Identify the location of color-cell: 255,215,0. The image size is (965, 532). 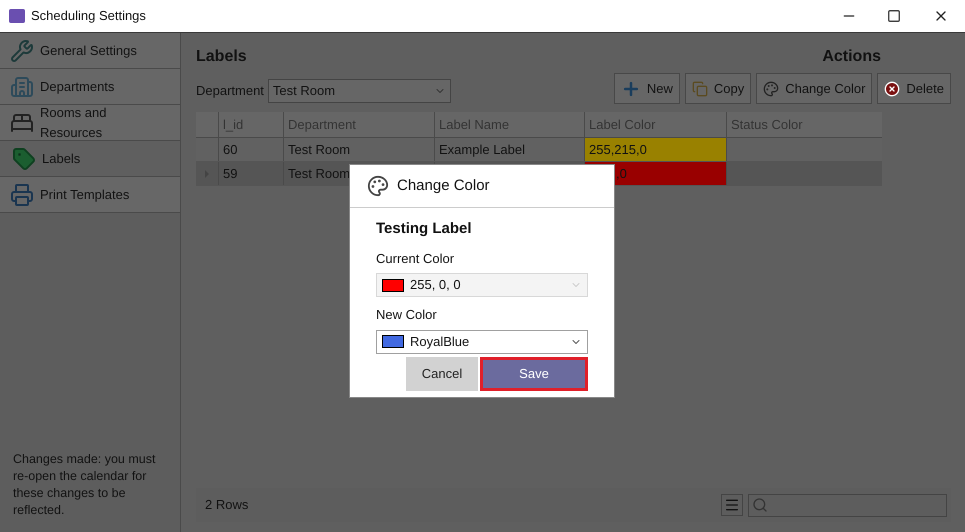
(655, 149).